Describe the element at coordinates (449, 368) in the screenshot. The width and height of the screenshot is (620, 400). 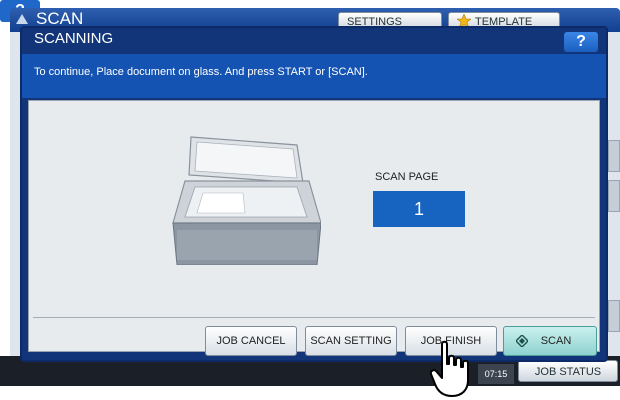
I see `hand-cursor-icon` at that location.